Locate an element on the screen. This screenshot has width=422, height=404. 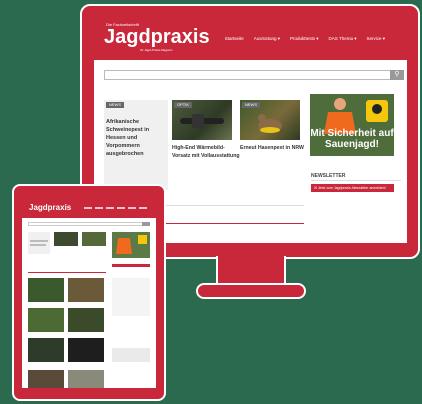
nav-item-produkttests: Produkttests ▾ is located at coordinates (304, 39).